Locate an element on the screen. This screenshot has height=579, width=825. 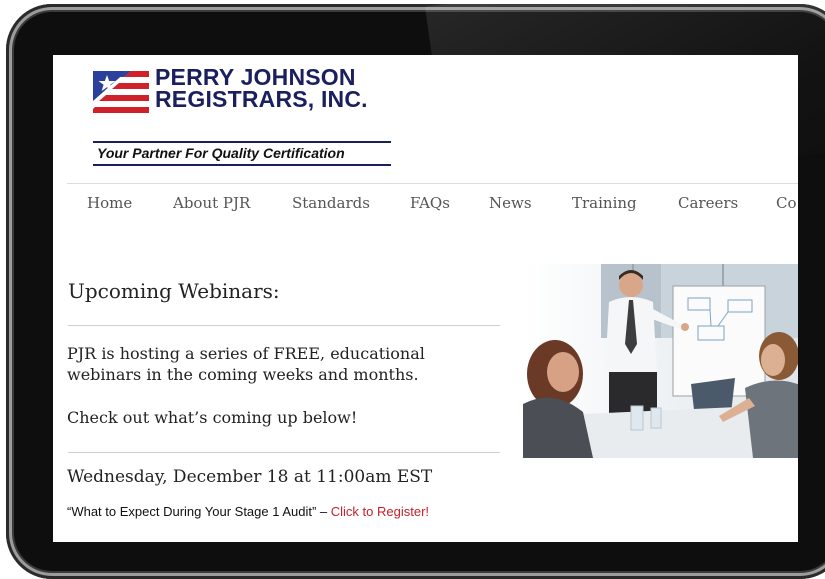
company-name-line2: REGISTRARS, INC. is located at coordinates (261, 99).